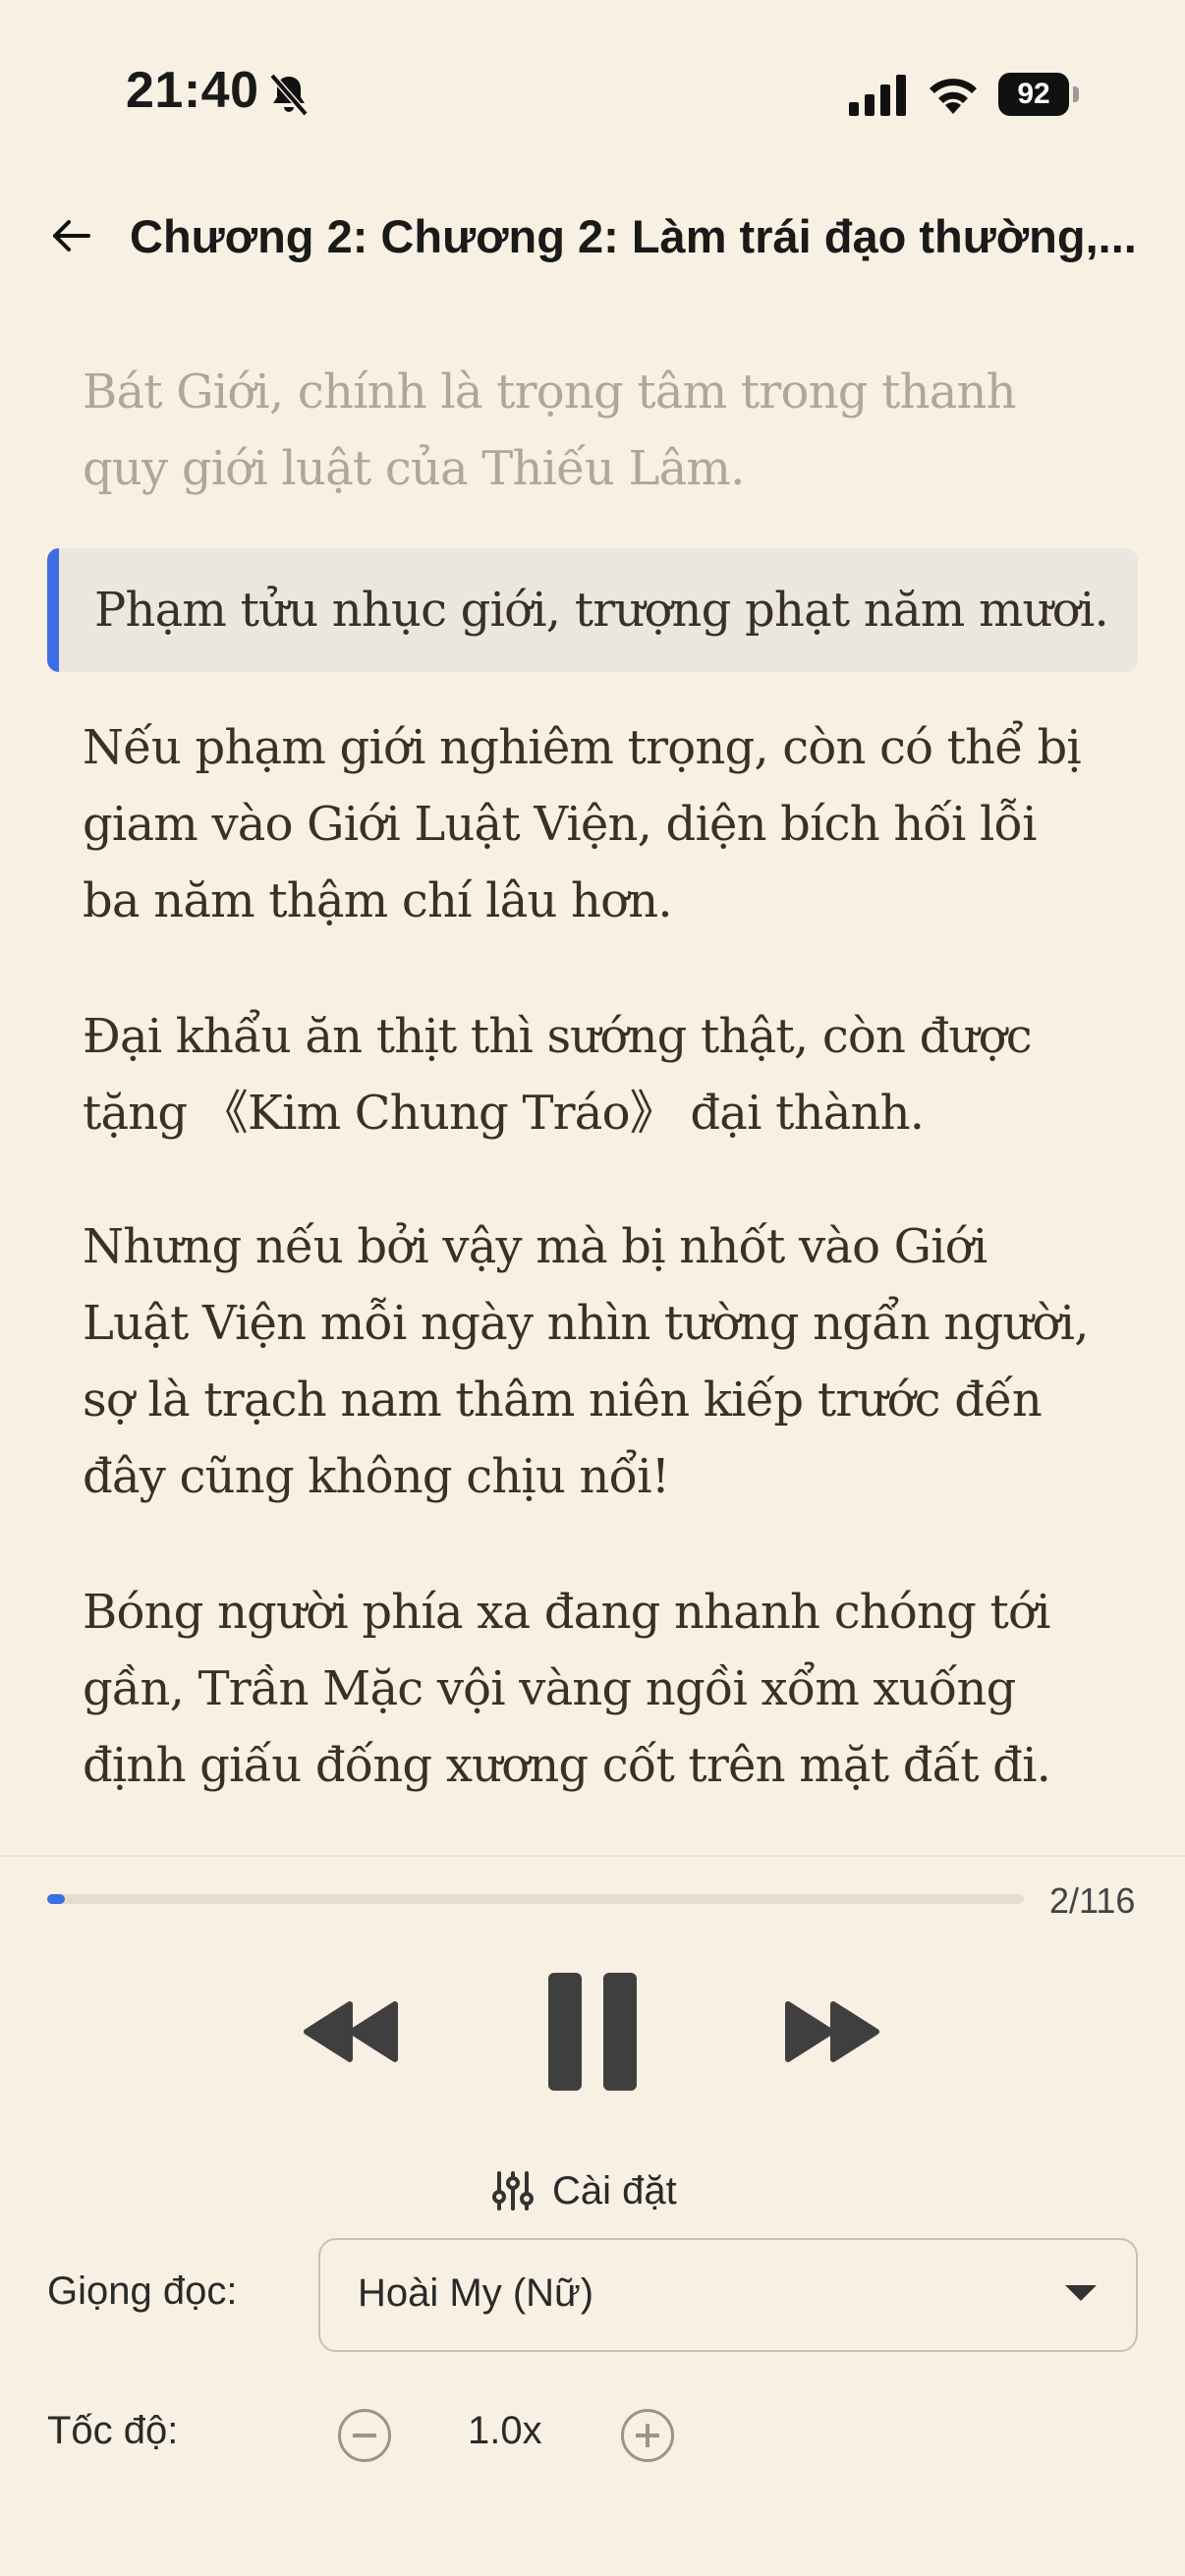 This screenshot has height=2576, width=1185. What do you see at coordinates (113, 2430) in the screenshot?
I see `speed-label: Tốc độ:` at bounding box center [113, 2430].